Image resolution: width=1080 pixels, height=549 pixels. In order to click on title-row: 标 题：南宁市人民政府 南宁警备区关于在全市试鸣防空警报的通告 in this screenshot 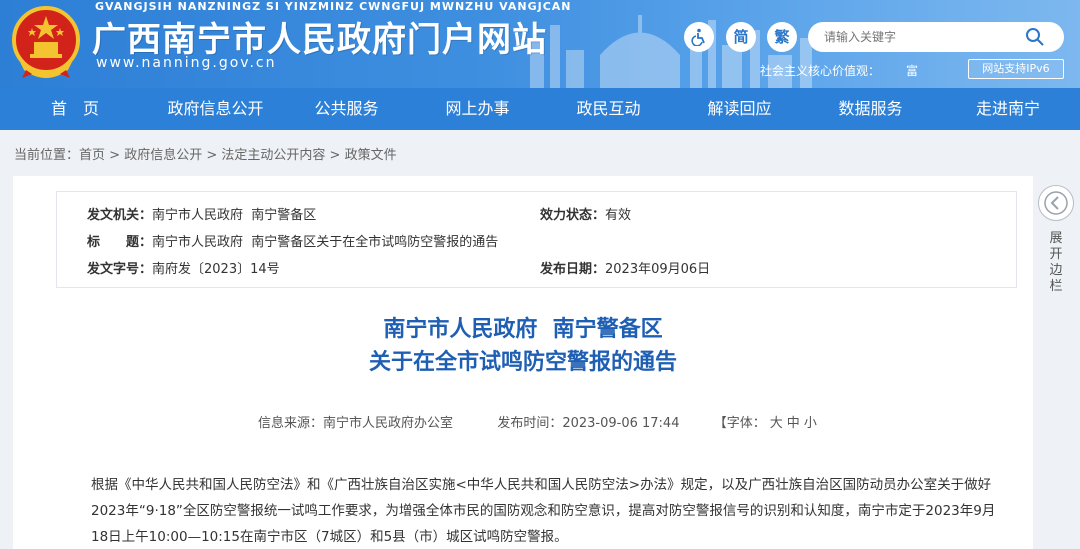, I will do `click(292, 240)`.